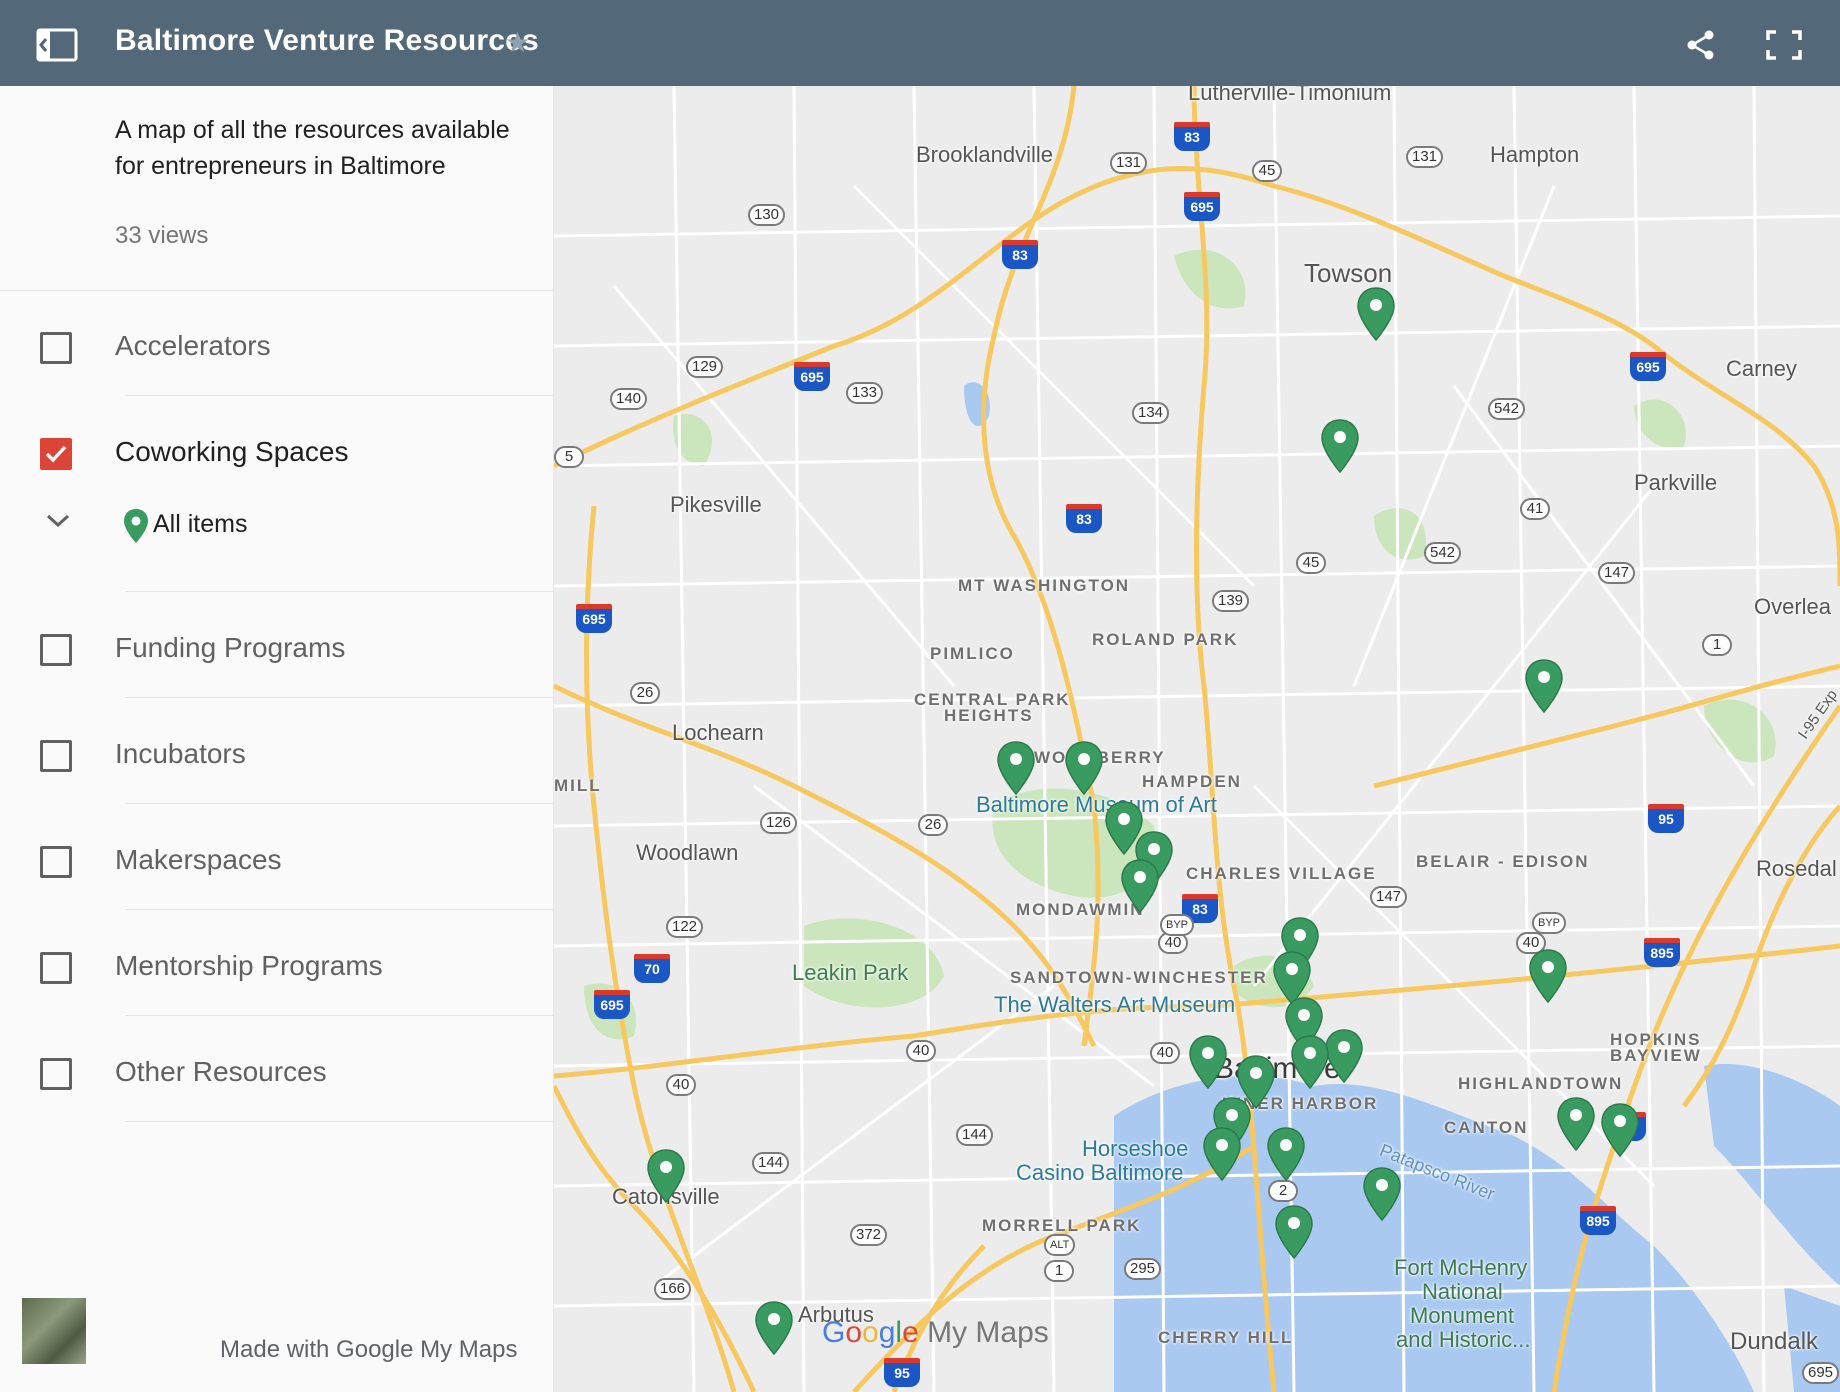 The height and width of the screenshot is (1392, 1840). Describe the element at coordinates (339, 1121) in the screenshot. I see `divider` at that location.